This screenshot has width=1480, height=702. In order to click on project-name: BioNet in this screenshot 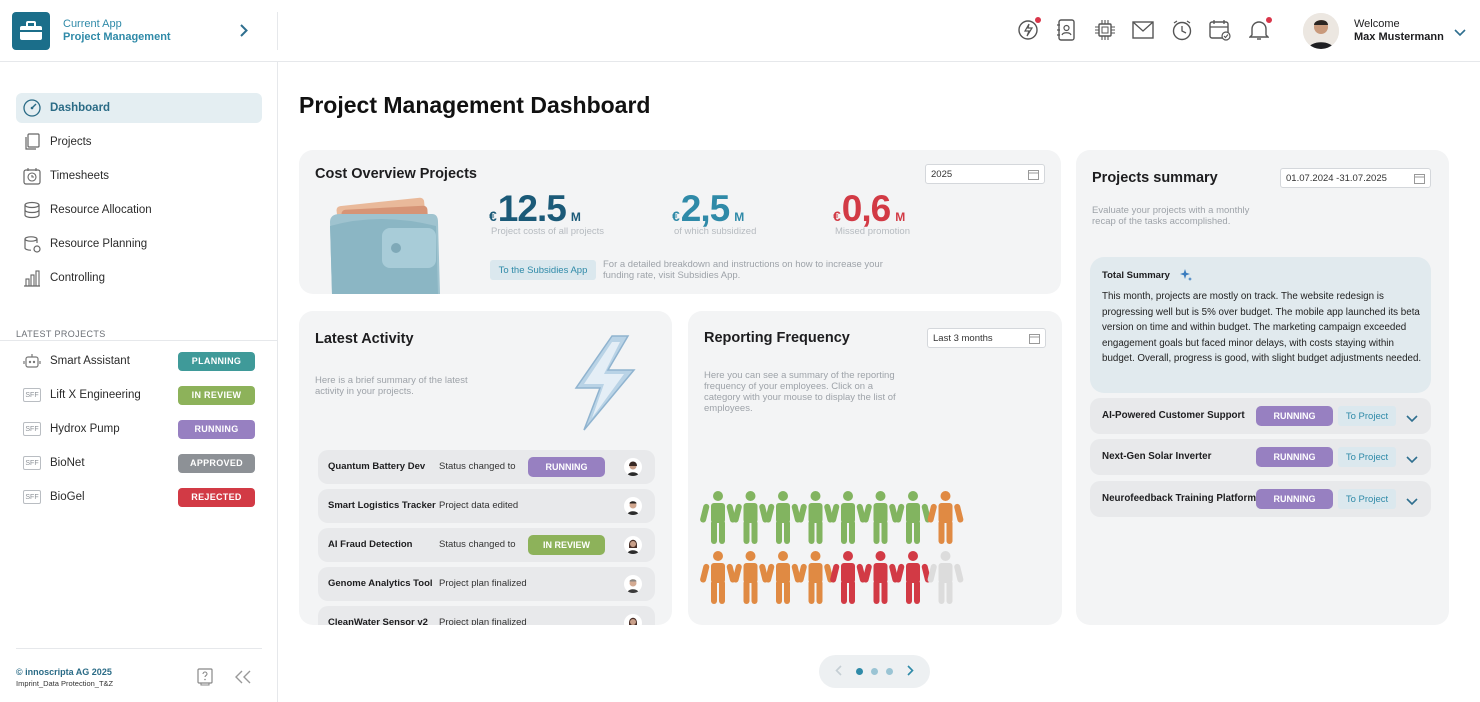, I will do `click(67, 463)`.